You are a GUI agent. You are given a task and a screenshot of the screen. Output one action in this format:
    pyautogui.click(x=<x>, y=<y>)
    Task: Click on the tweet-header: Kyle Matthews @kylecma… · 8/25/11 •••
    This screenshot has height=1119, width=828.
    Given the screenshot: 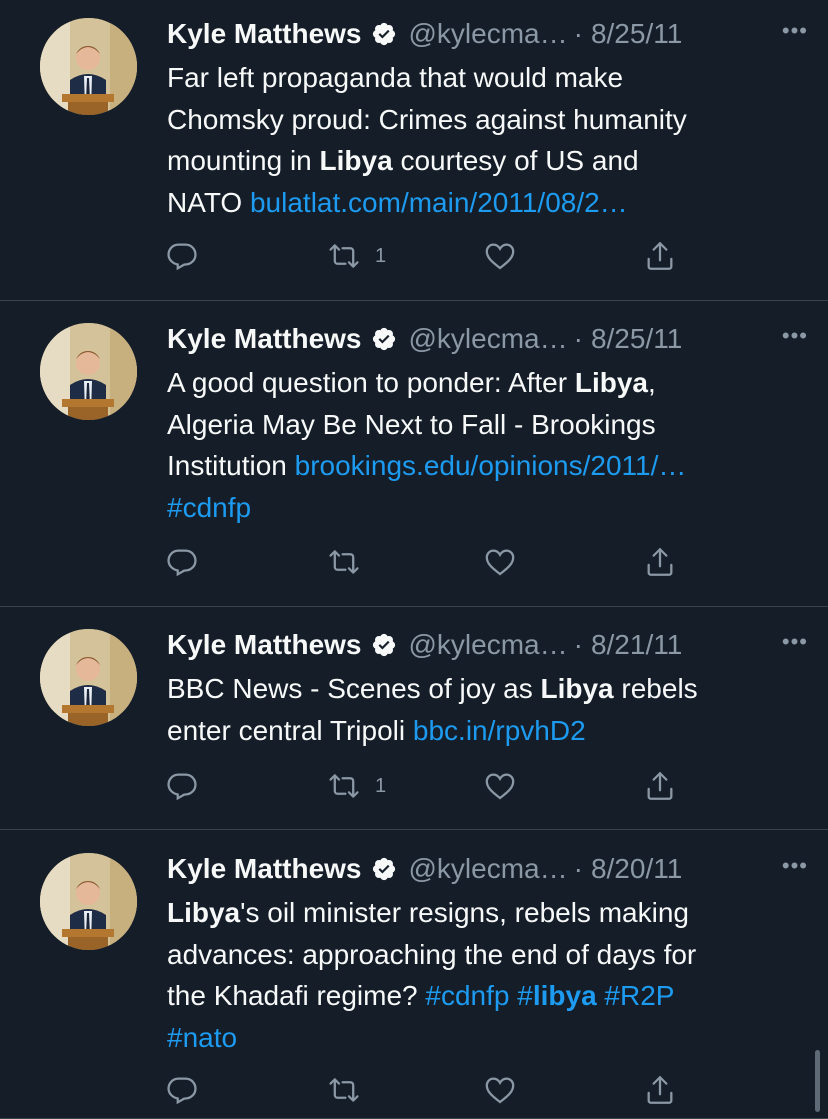 What is the action you would take?
    pyautogui.click(x=487, y=339)
    